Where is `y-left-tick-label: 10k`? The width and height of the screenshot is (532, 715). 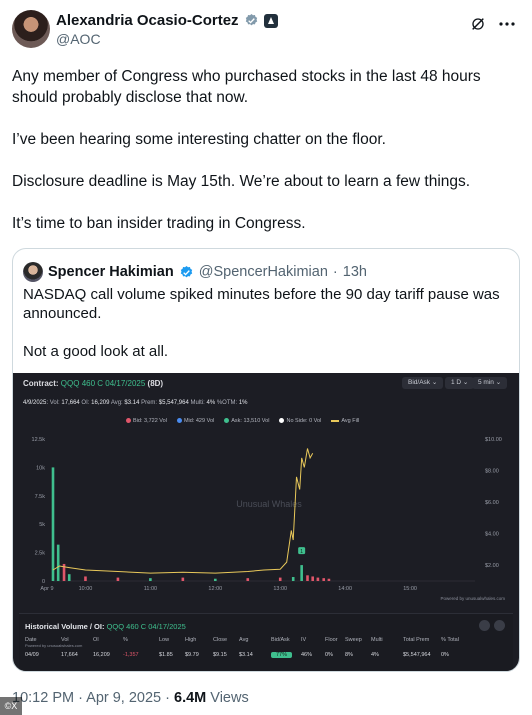 y-left-tick-label: 10k is located at coordinates (40, 468).